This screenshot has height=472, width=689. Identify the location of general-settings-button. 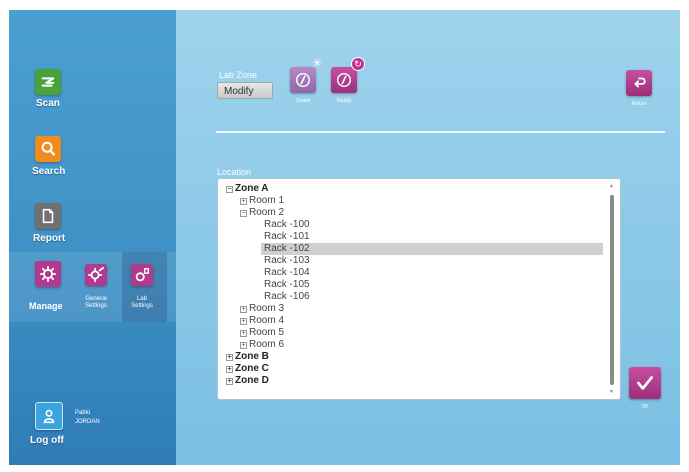
(96, 275).